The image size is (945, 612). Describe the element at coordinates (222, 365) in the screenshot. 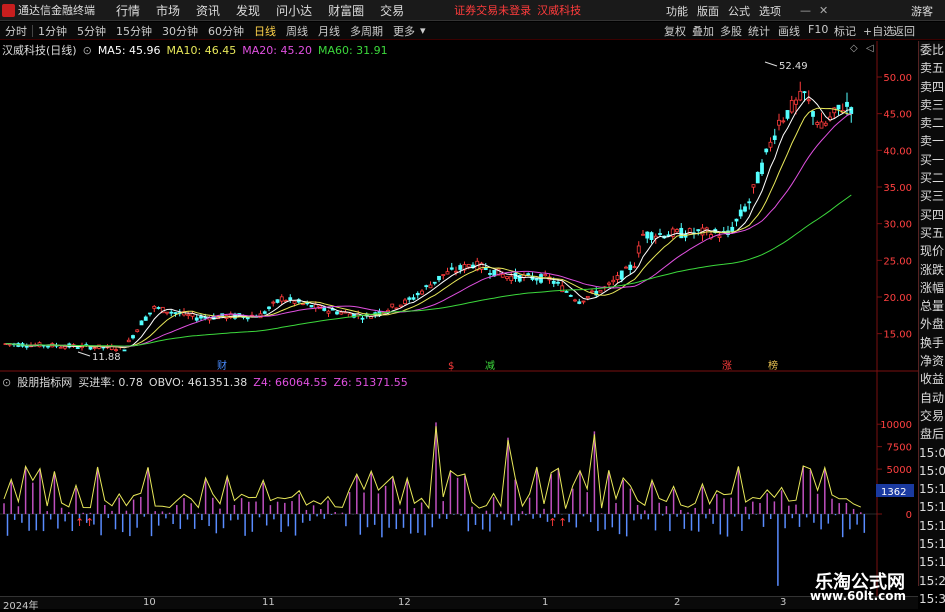

I see `event-marker: 财` at that location.